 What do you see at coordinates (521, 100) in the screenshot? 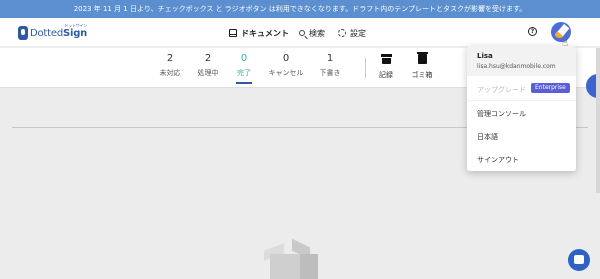
I see `menu-separator` at bounding box center [521, 100].